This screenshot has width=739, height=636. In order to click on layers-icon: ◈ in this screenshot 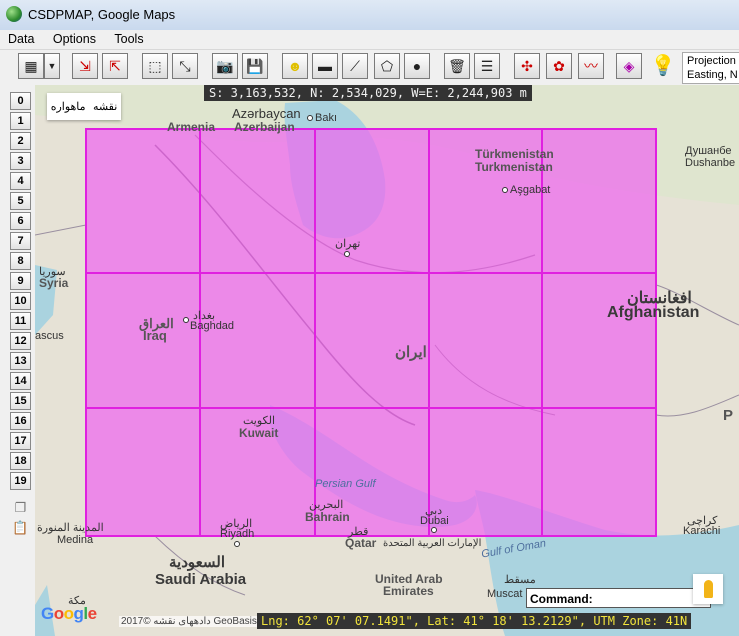, I will do `click(629, 66)`.